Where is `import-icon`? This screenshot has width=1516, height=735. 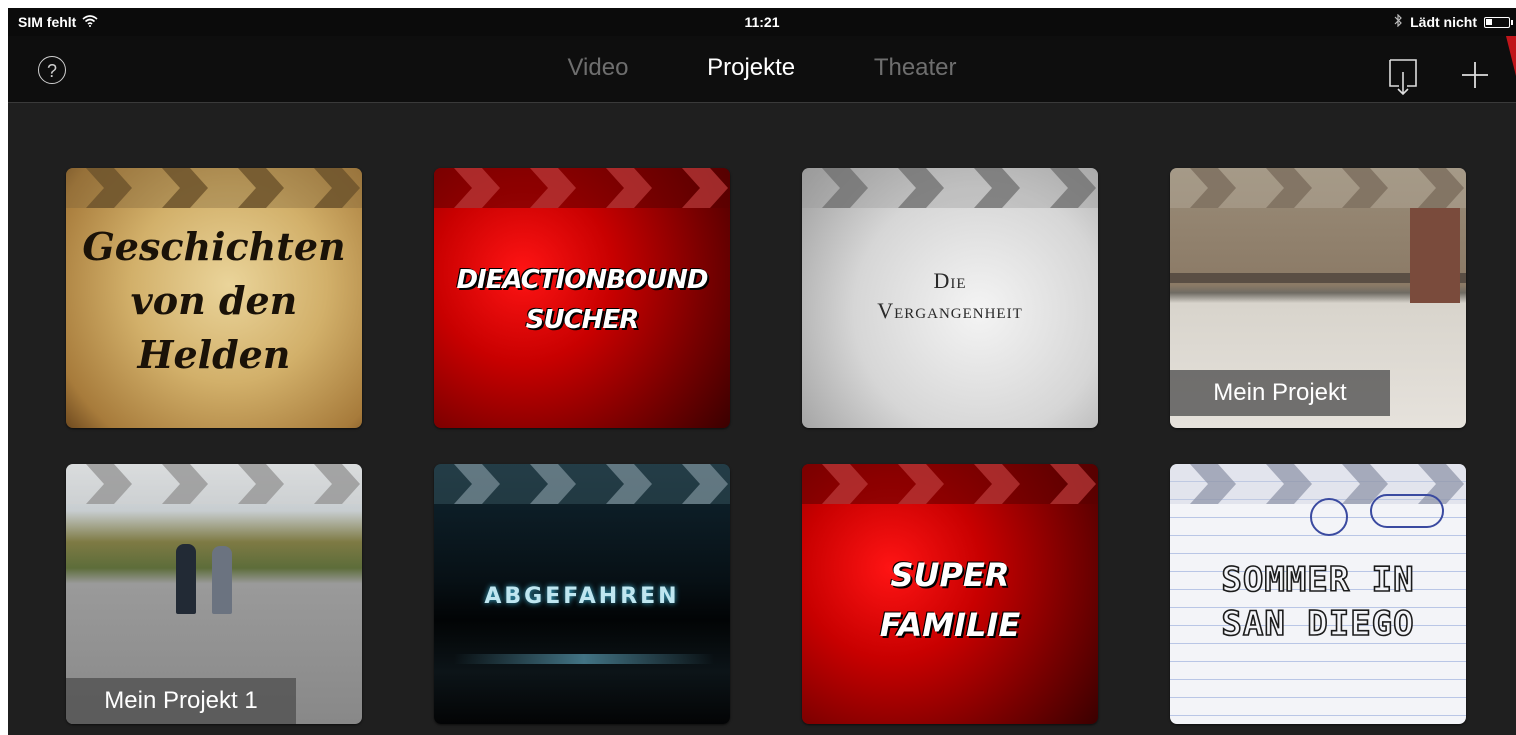
import-icon is located at coordinates (1403, 77).